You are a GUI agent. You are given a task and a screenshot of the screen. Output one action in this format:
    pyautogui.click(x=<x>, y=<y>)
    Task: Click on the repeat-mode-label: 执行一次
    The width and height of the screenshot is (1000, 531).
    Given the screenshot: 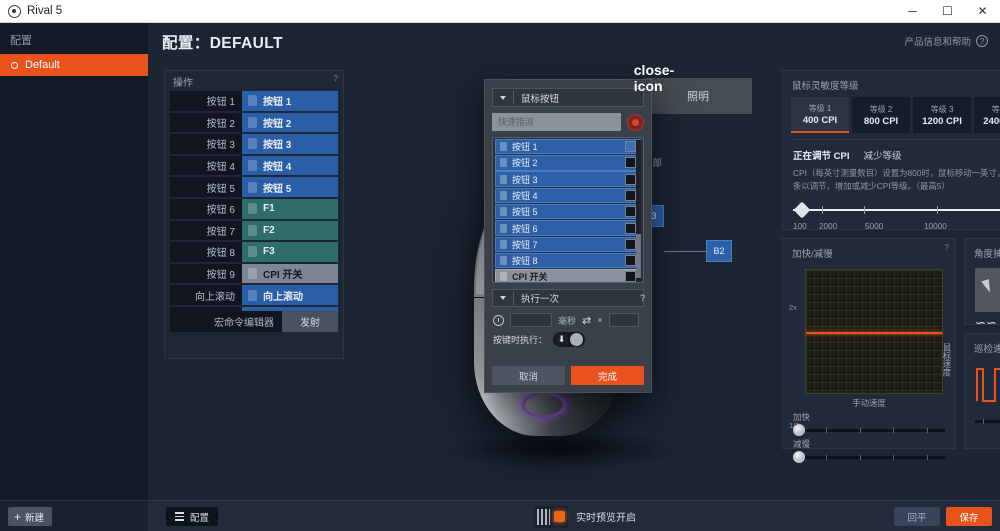 What is the action you would take?
    pyautogui.click(x=540, y=299)
    